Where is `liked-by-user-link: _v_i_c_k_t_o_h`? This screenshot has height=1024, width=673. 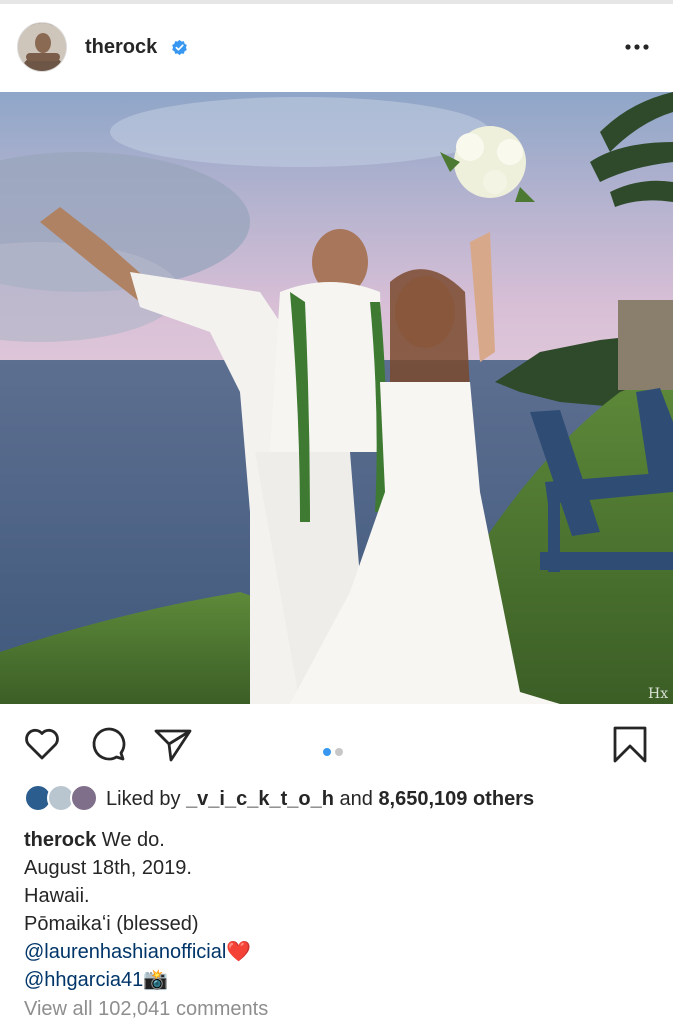
liked-by-user-link: _v_i_c_k_t_o_h is located at coordinates (260, 799).